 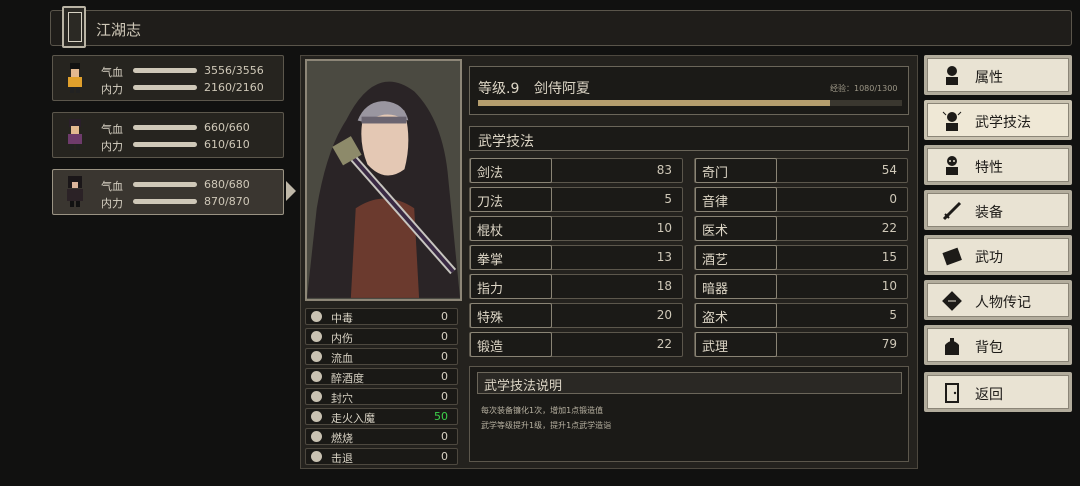 I want to click on skill-row: 剑法 83, so click(x=576, y=170).